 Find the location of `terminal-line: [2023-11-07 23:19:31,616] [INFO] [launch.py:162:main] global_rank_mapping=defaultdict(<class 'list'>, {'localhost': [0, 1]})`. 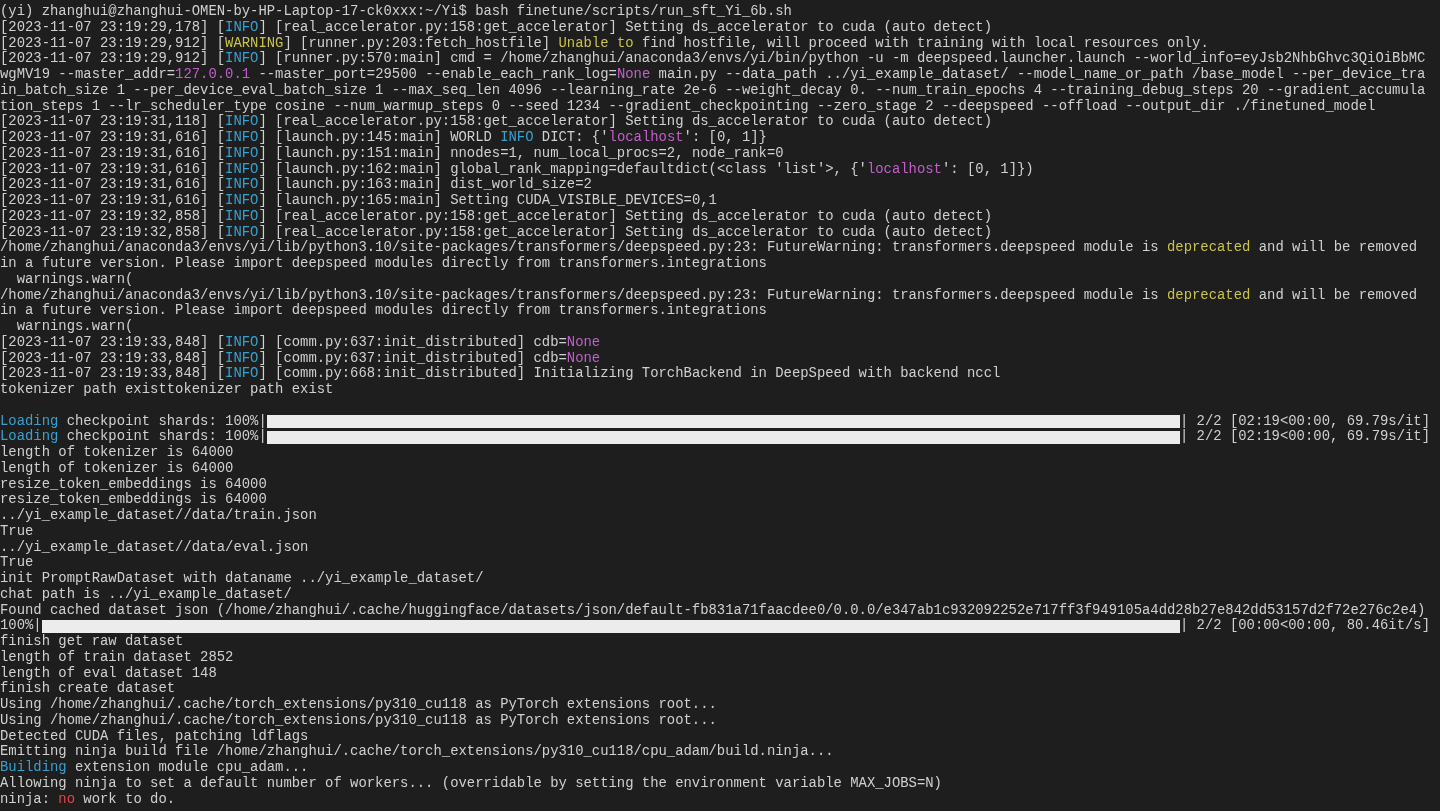

terminal-line: [2023-11-07 23:19:31,616] [INFO] [launch.py:162:main] global_rank_mapping=defaultdict(<class 'list'>, {'localhost': [0, 1]}) is located at coordinates (517, 169).